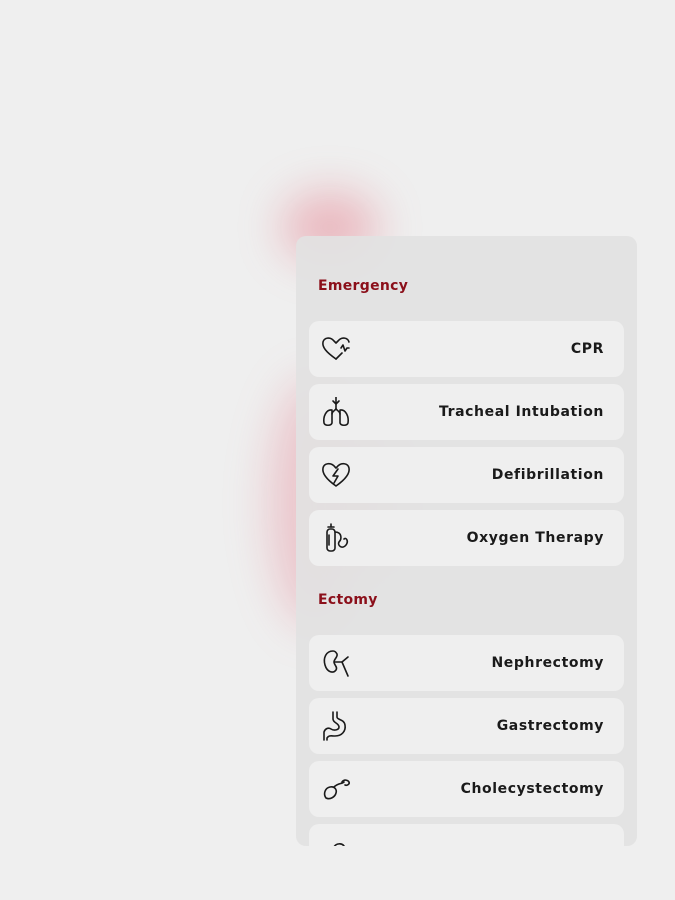 The width and height of the screenshot is (675, 900). I want to click on procedure-item-partial, so click(466, 835).